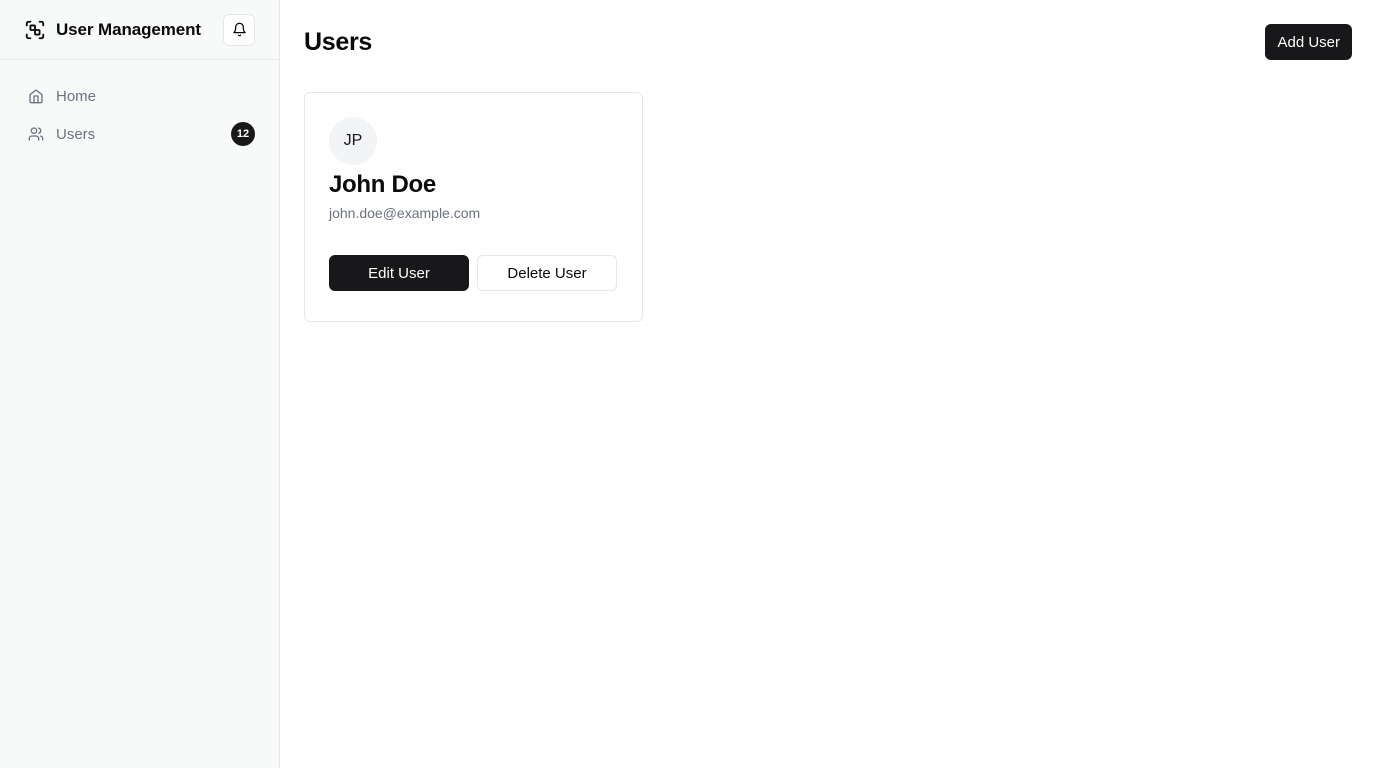  Describe the element at coordinates (243, 134) in the screenshot. I see `users-count-badge: 12` at that location.